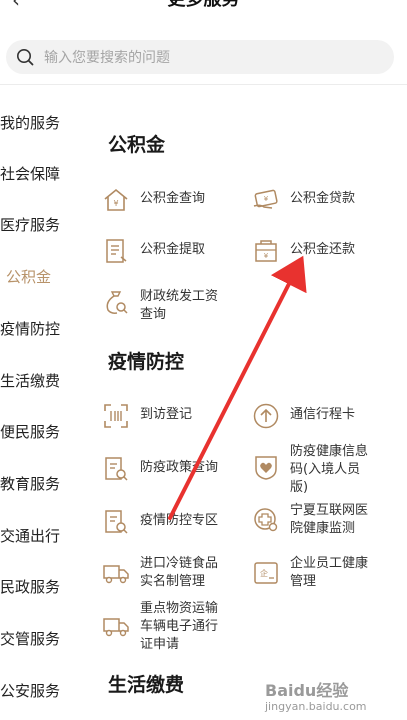 This screenshot has height=720, width=407. What do you see at coordinates (25, 57) in the screenshot?
I see `search-icon` at bounding box center [25, 57].